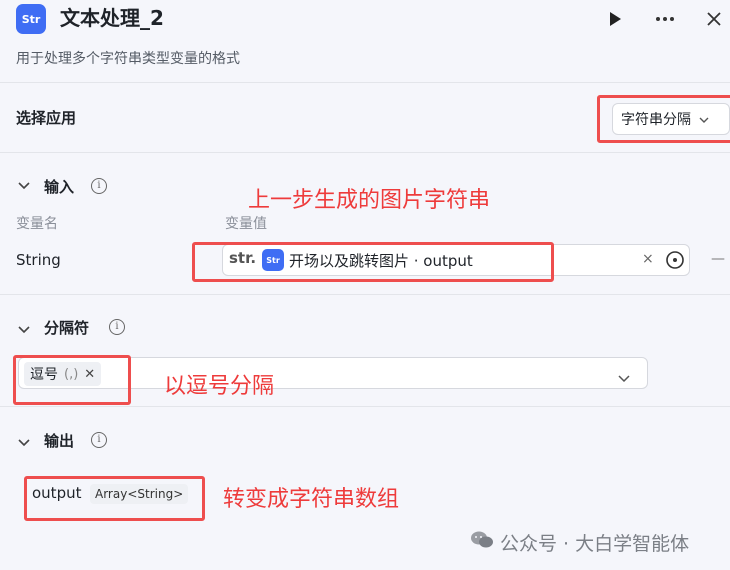  I want to click on play-icon, so click(615, 19).